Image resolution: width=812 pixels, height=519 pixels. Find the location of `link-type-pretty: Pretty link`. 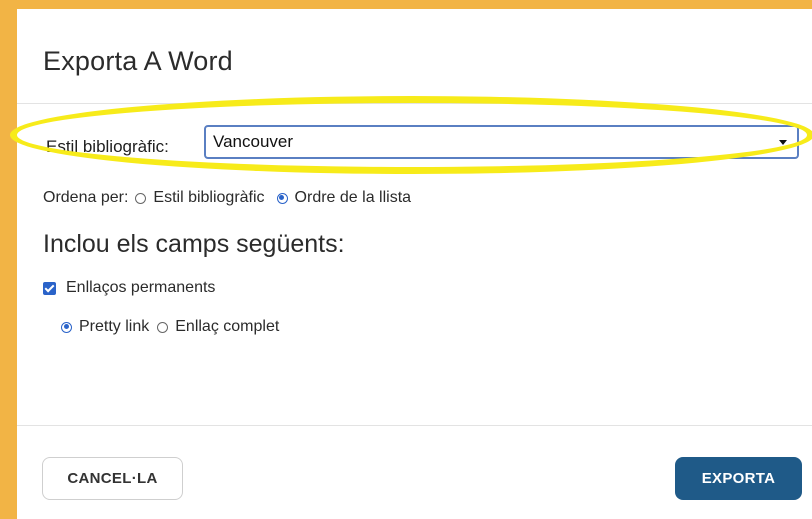

link-type-pretty: Pretty link is located at coordinates (105, 327).